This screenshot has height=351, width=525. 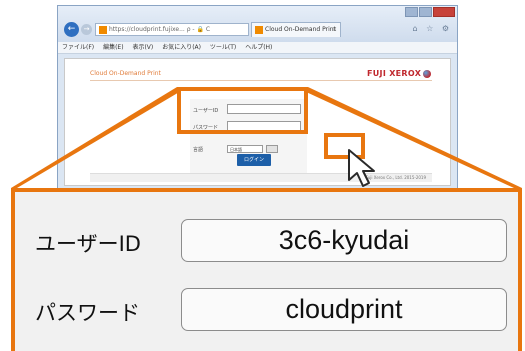 What do you see at coordinates (259, 29) in the screenshot?
I see `tab-favicon-icon` at bounding box center [259, 29].